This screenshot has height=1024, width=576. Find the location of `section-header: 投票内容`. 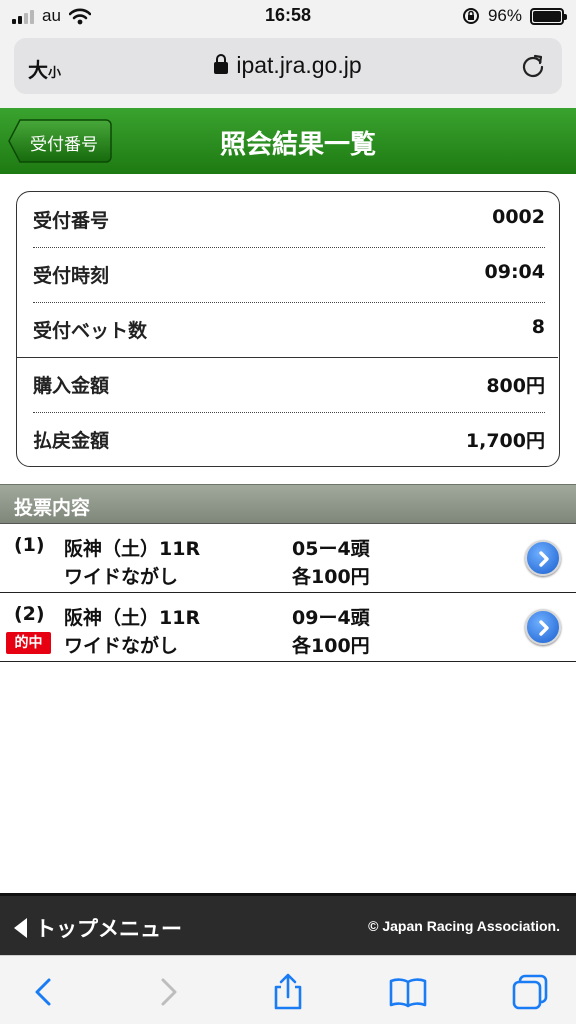

section-header: 投票内容 is located at coordinates (288, 504).